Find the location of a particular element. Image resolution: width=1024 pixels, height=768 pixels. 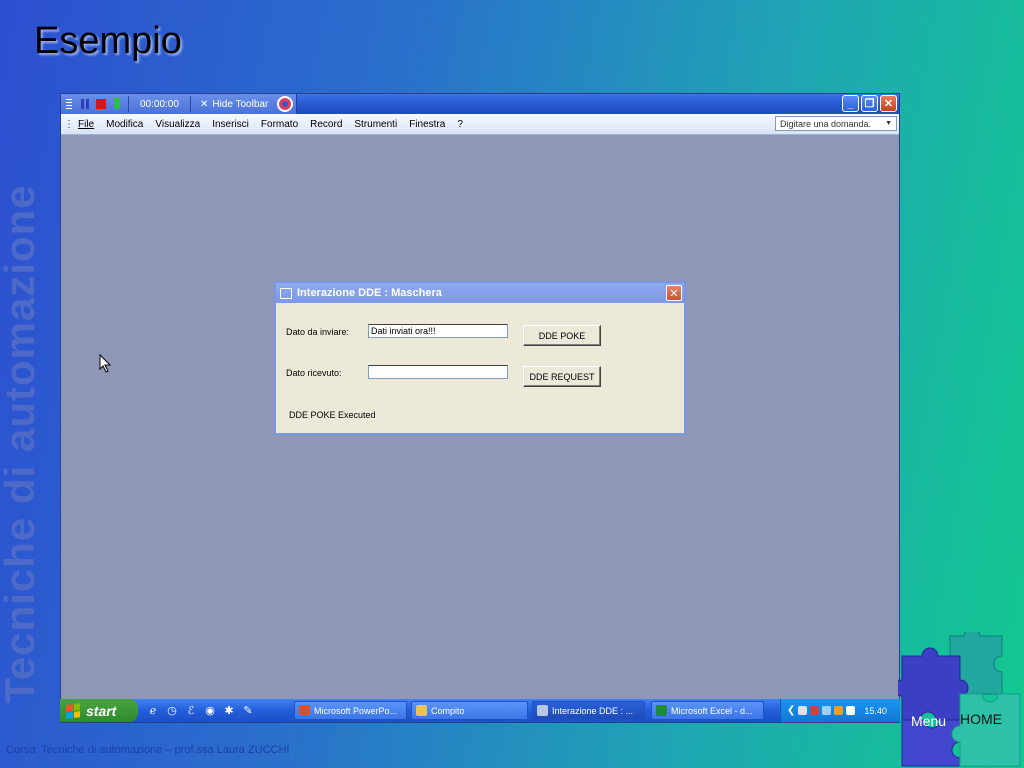

browser-icon: ℰ is located at coordinates (191, 710).